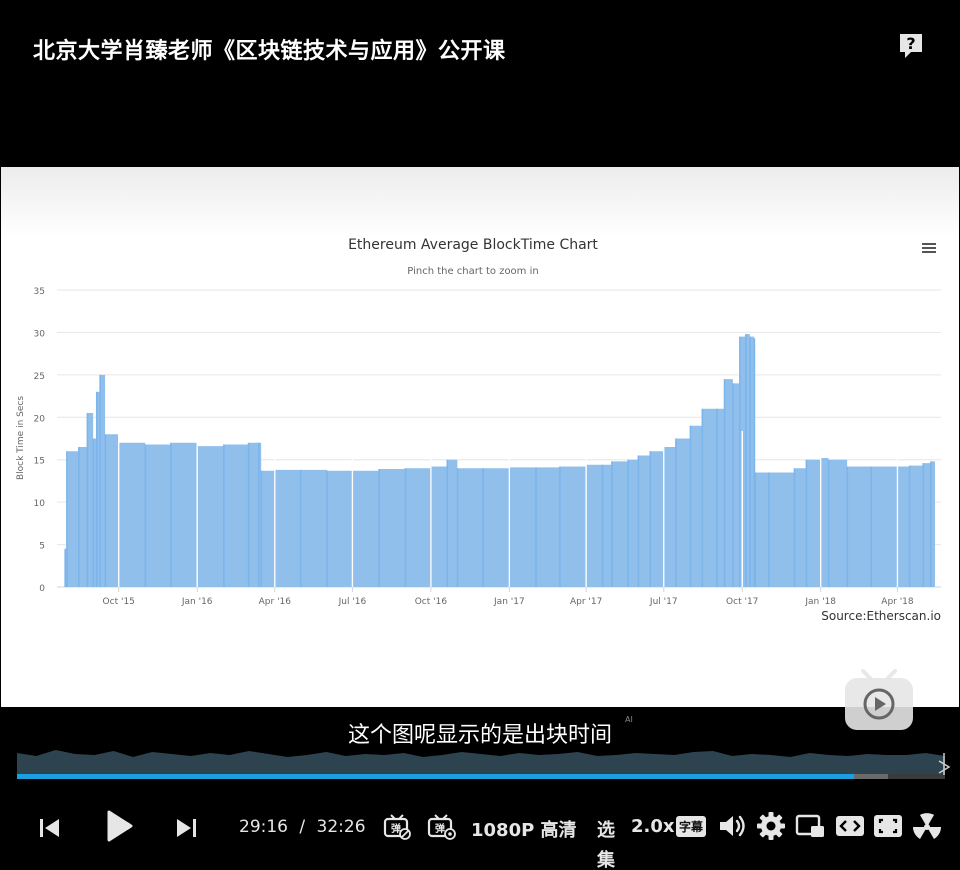 Image resolution: width=960 pixels, height=870 pixels. I want to click on total-time: 32:26, so click(341, 827).